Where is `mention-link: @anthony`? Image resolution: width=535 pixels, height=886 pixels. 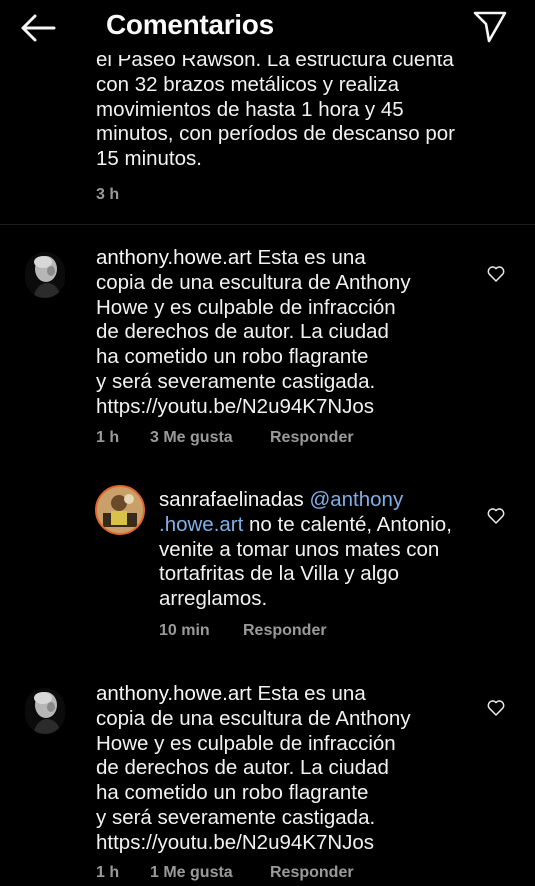
mention-link: @anthony is located at coordinates (353, 499).